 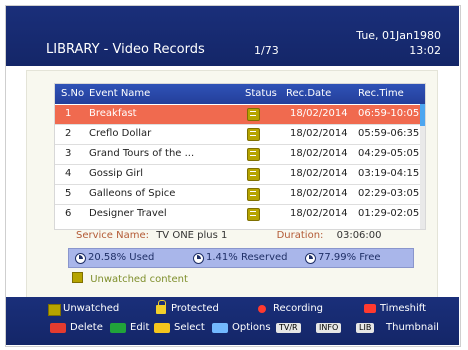 What do you see at coordinates (220, 328) in the screenshot?
I see `blue-button-icon` at bounding box center [220, 328].